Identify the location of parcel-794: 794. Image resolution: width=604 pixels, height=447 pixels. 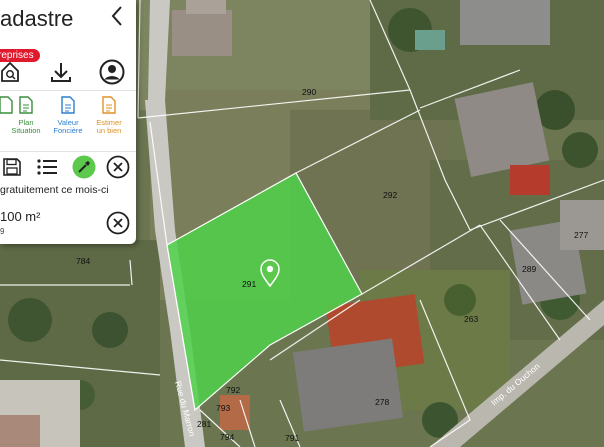
(227, 437).